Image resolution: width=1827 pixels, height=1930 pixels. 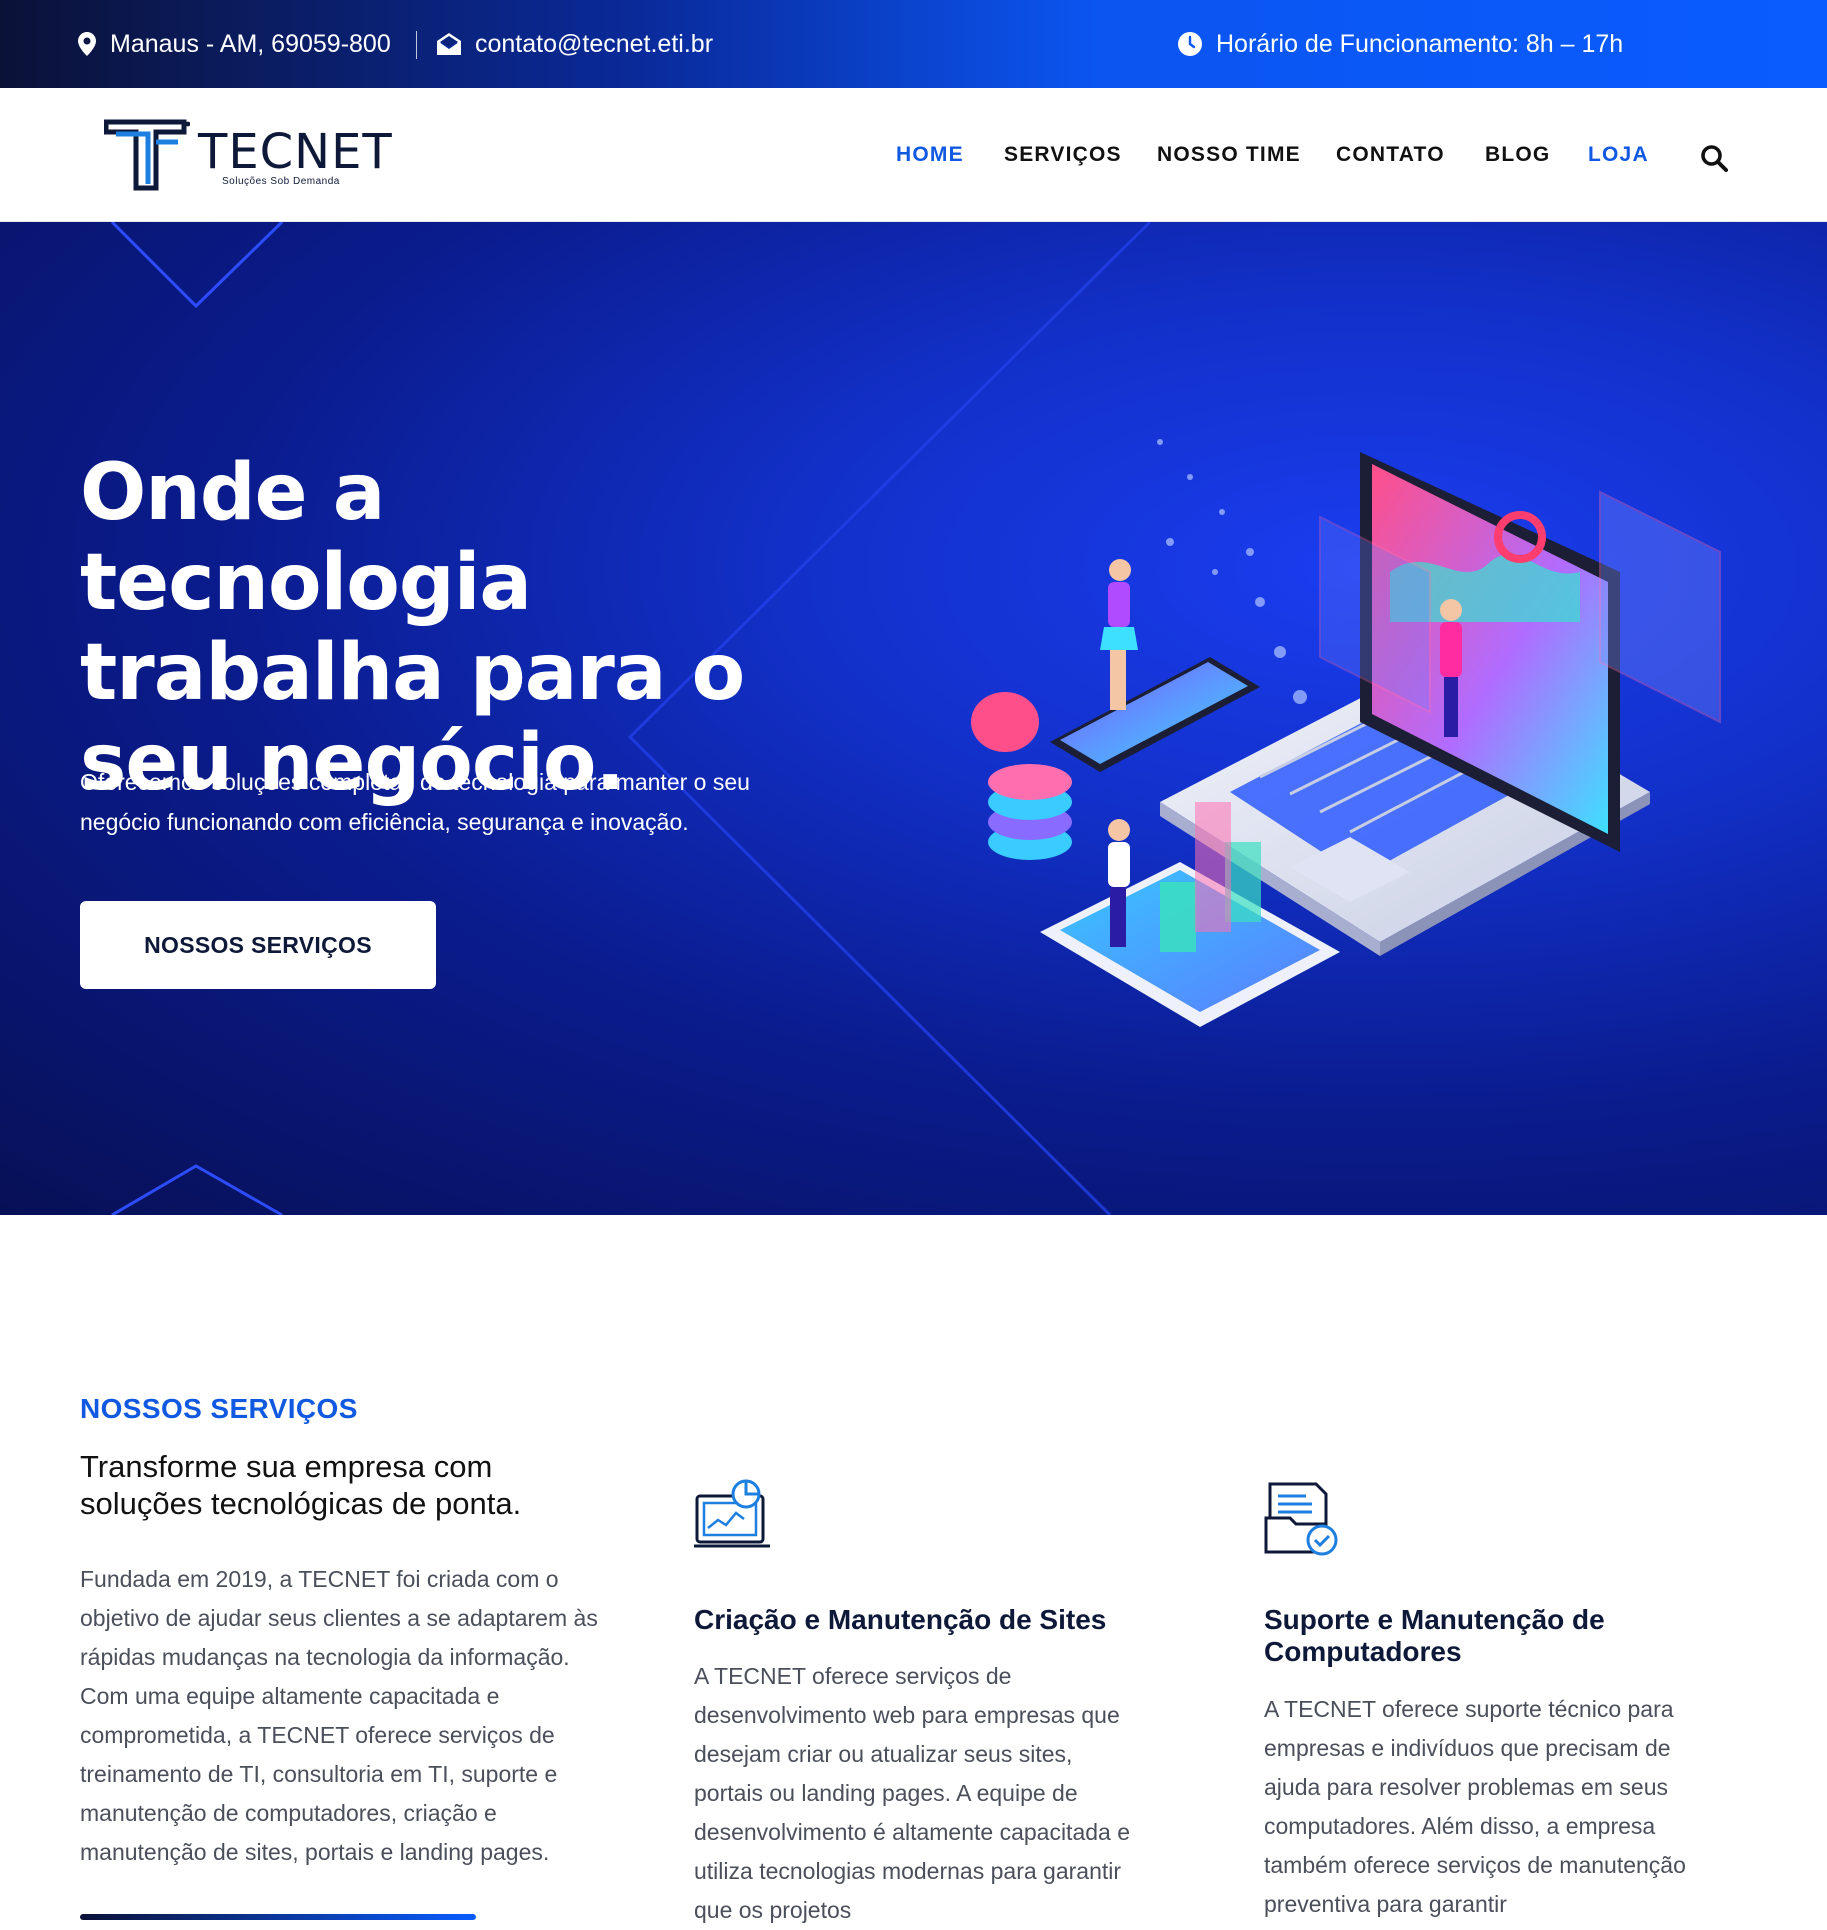 I want to click on nav-blog: BLOG, so click(x=1517, y=155).